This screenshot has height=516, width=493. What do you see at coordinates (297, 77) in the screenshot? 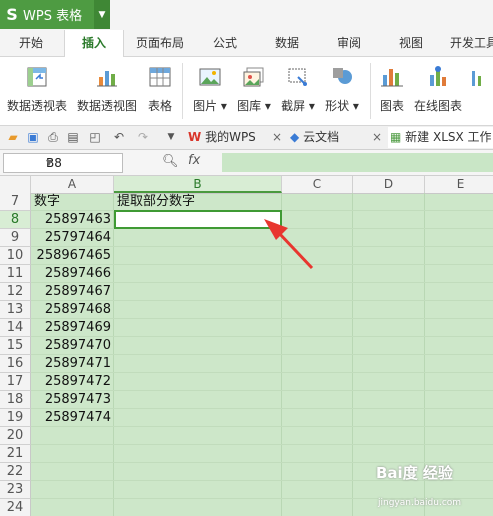
I see `screenshot-icon` at bounding box center [297, 77].